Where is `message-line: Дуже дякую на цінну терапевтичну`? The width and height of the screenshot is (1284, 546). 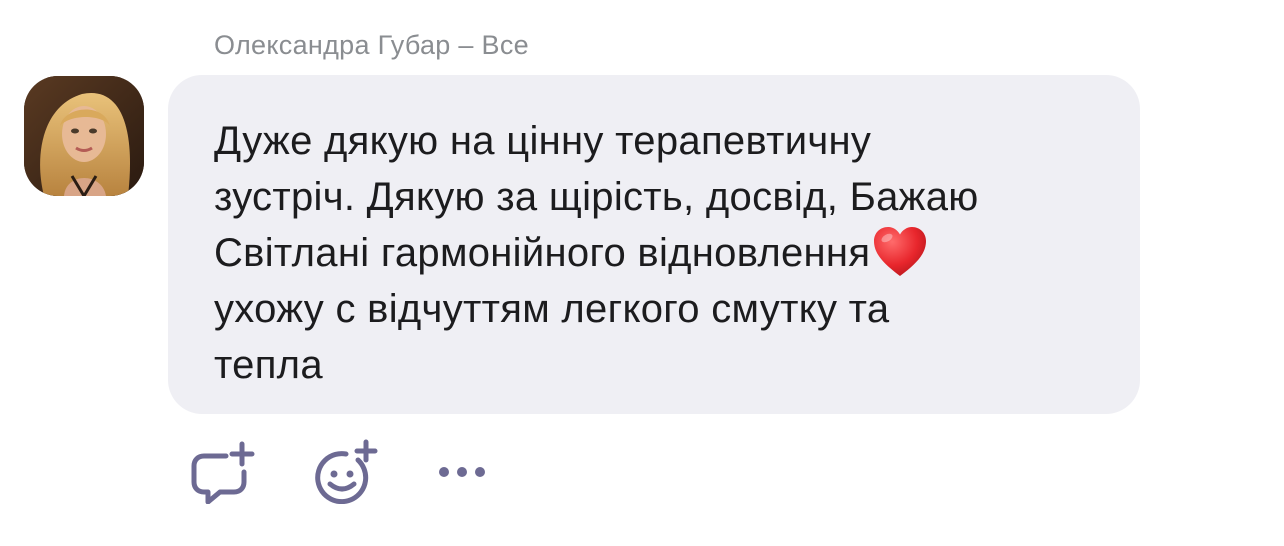
message-line: Дуже дякую на цінну терапевтичну is located at coordinates (543, 141).